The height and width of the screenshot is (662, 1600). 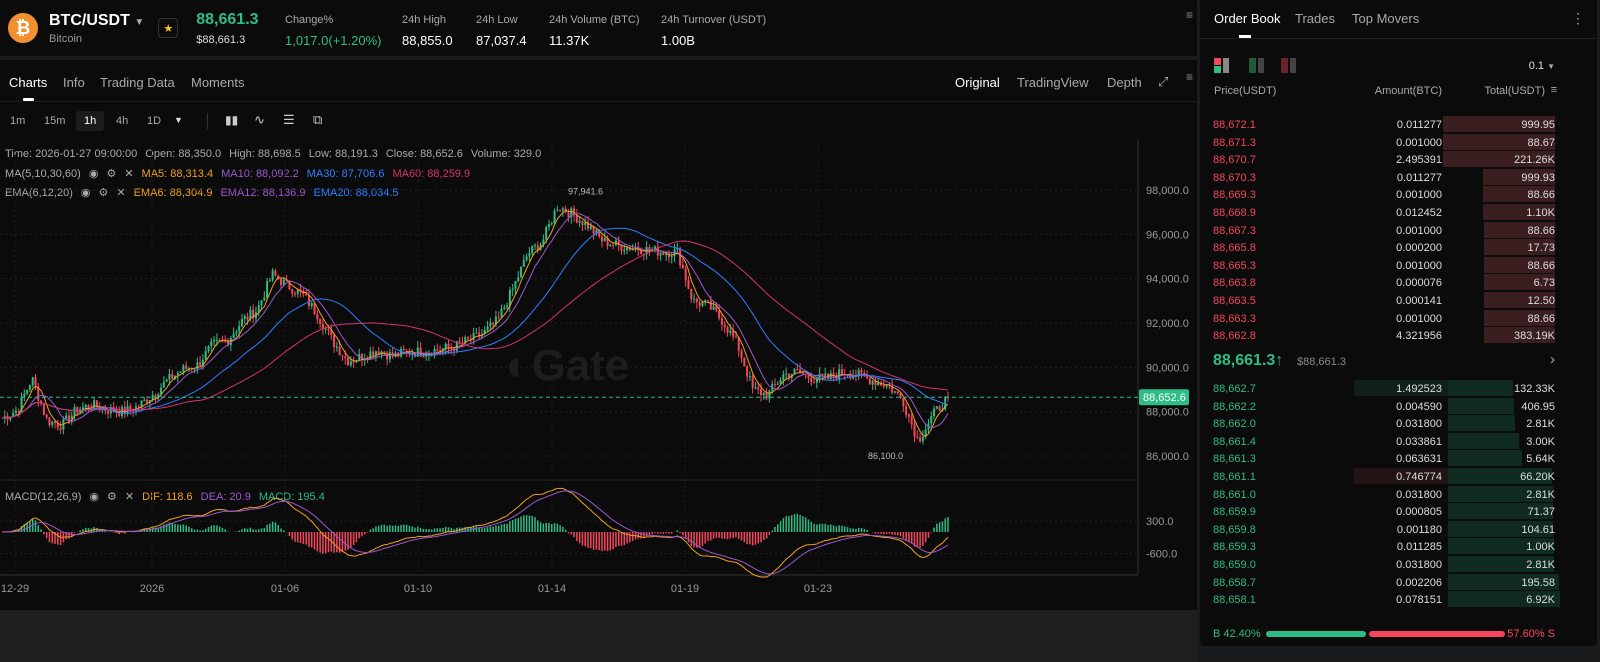 What do you see at coordinates (1247, 18) in the screenshot?
I see `tab-order-book: Order Book` at bounding box center [1247, 18].